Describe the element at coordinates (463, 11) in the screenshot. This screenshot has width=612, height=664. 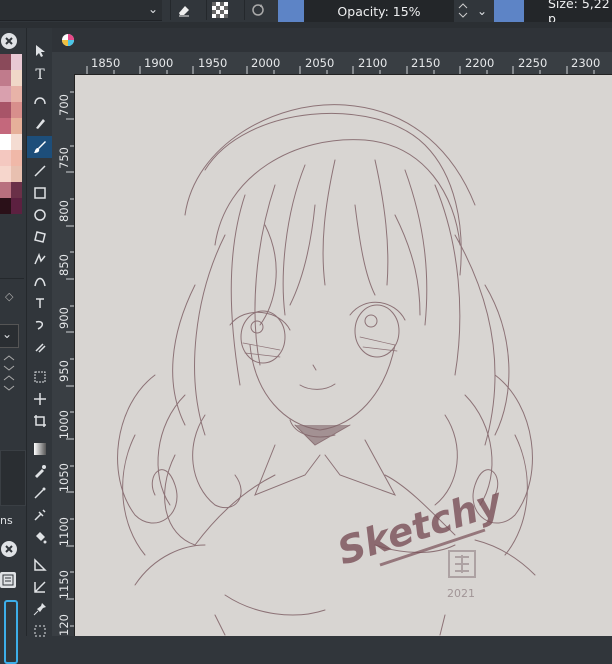
I see `opacity-stepper` at that location.